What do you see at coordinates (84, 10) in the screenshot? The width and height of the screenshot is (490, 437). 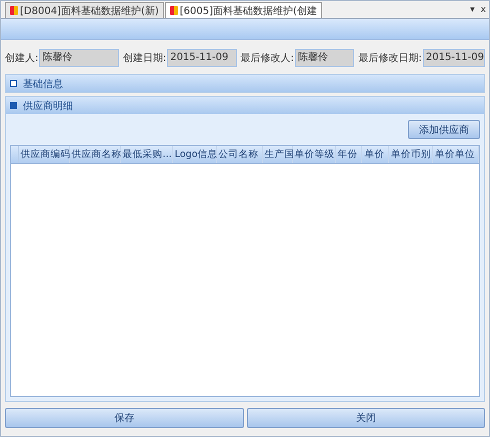 I see `tab: [D8004]面料基础数据维护(新)` at bounding box center [84, 10].